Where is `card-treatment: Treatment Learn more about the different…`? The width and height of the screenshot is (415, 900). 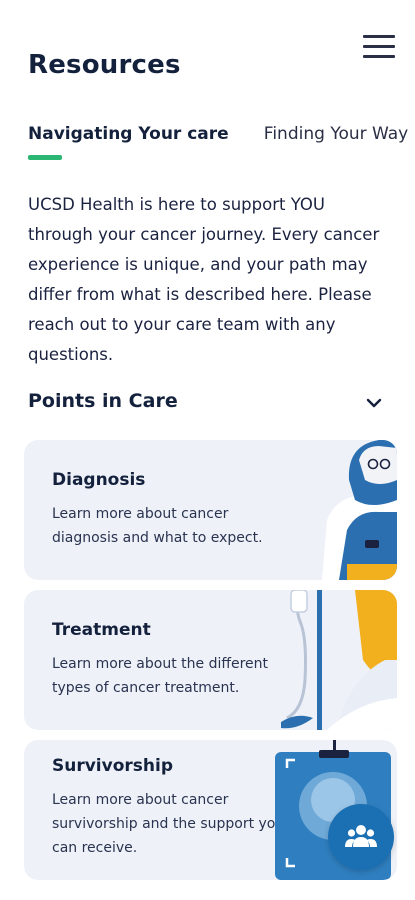 card-treatment: Treatment Learn more about the different… is located at coordinates (210, 660).